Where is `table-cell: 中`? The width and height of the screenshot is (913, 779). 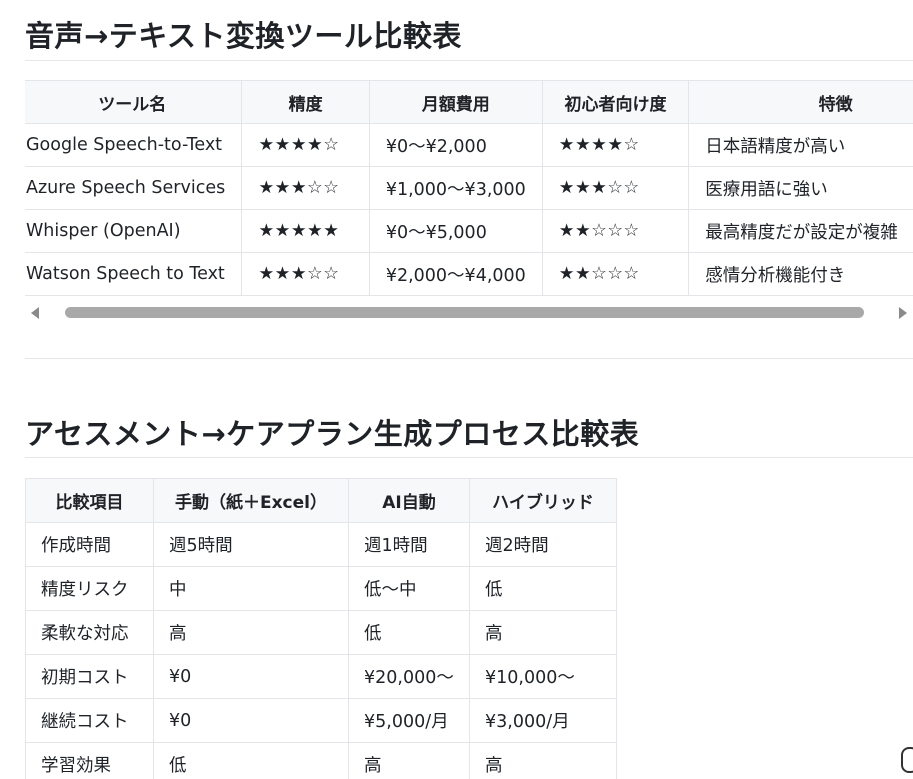 table-cell: 中 is located at coordinates (251, 588).